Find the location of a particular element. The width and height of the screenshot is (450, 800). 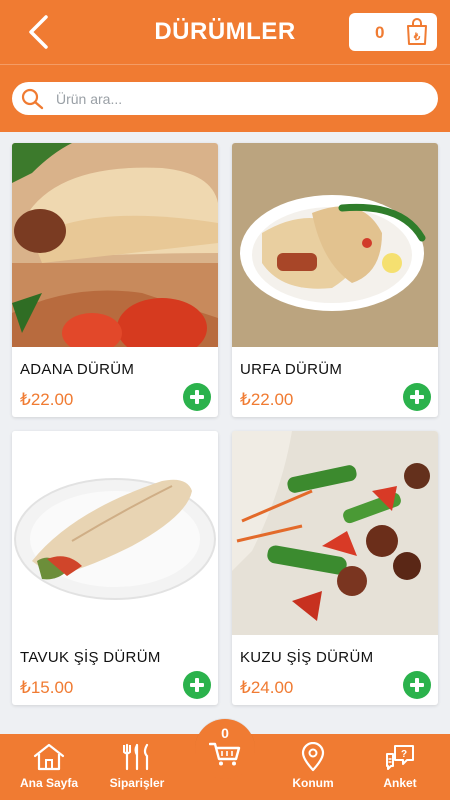

product-name: TAVUK ŞİŞ DÜRÜM is located at coordinates (90, 657).